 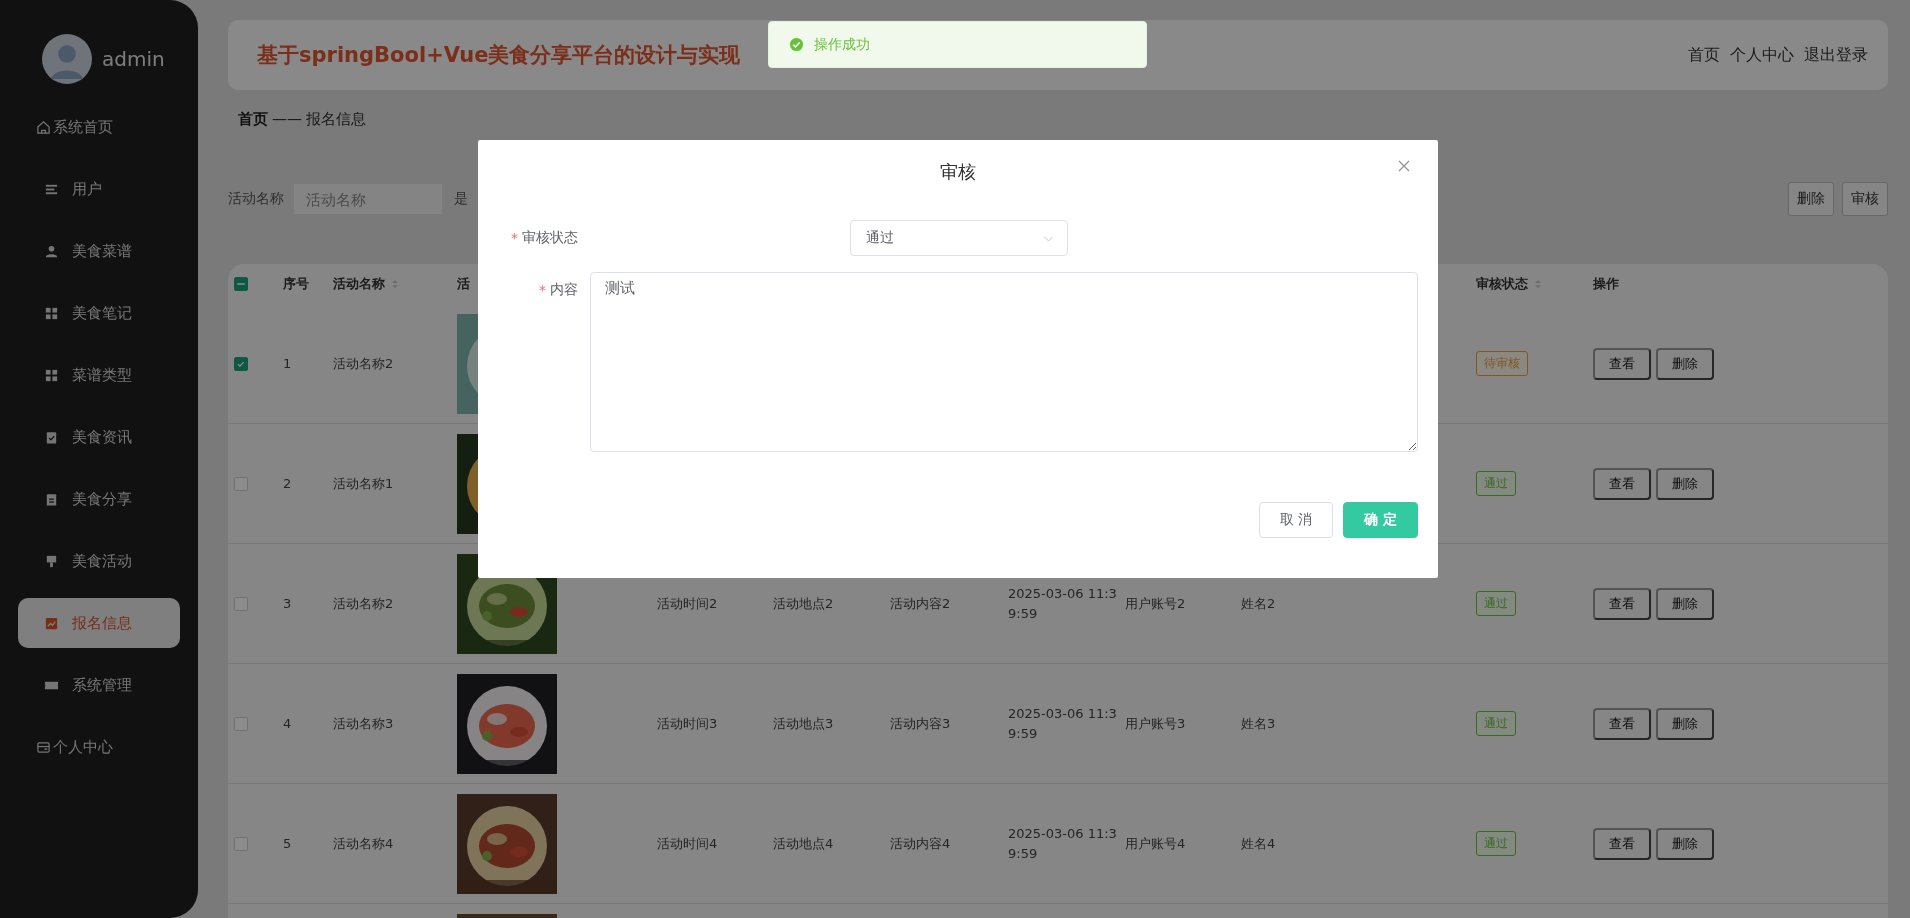 I want to click on status-tag: 待审核, so click(x=1502, y=363).